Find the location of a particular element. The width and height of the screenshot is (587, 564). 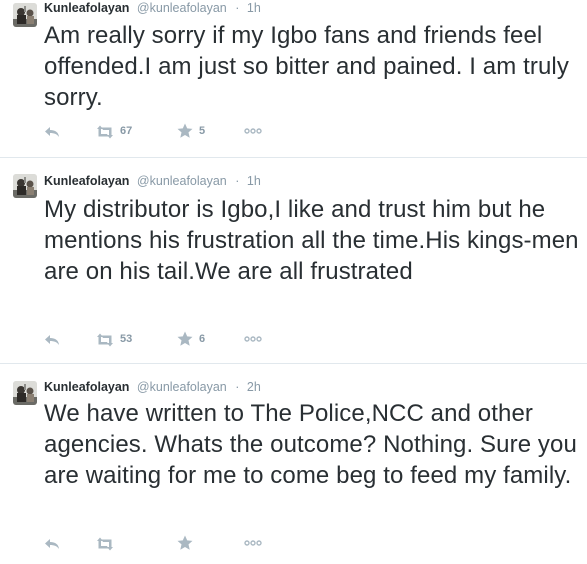

tweet-actions: 67 5 is located at coordinates (174, 131).